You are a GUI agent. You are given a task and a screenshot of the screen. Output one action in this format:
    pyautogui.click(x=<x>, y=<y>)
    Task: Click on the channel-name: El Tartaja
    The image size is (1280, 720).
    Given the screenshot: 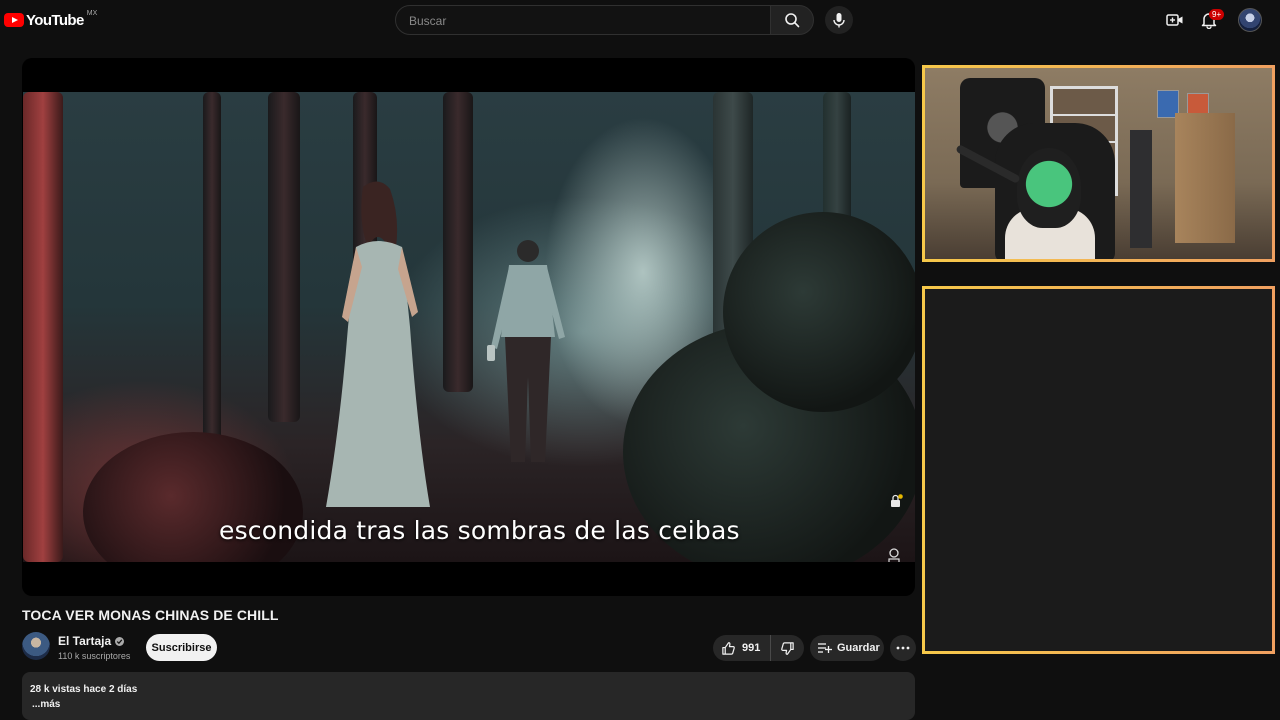 What is the action you would take?
    pyautogui.click(x=91, y=641)
    